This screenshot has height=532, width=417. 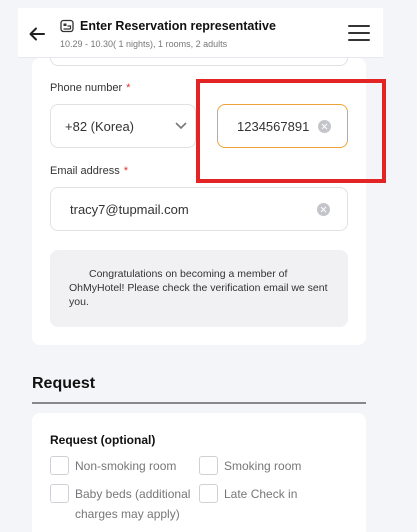 I want to click on email-label: Email address *, so click(x=89, y=171).